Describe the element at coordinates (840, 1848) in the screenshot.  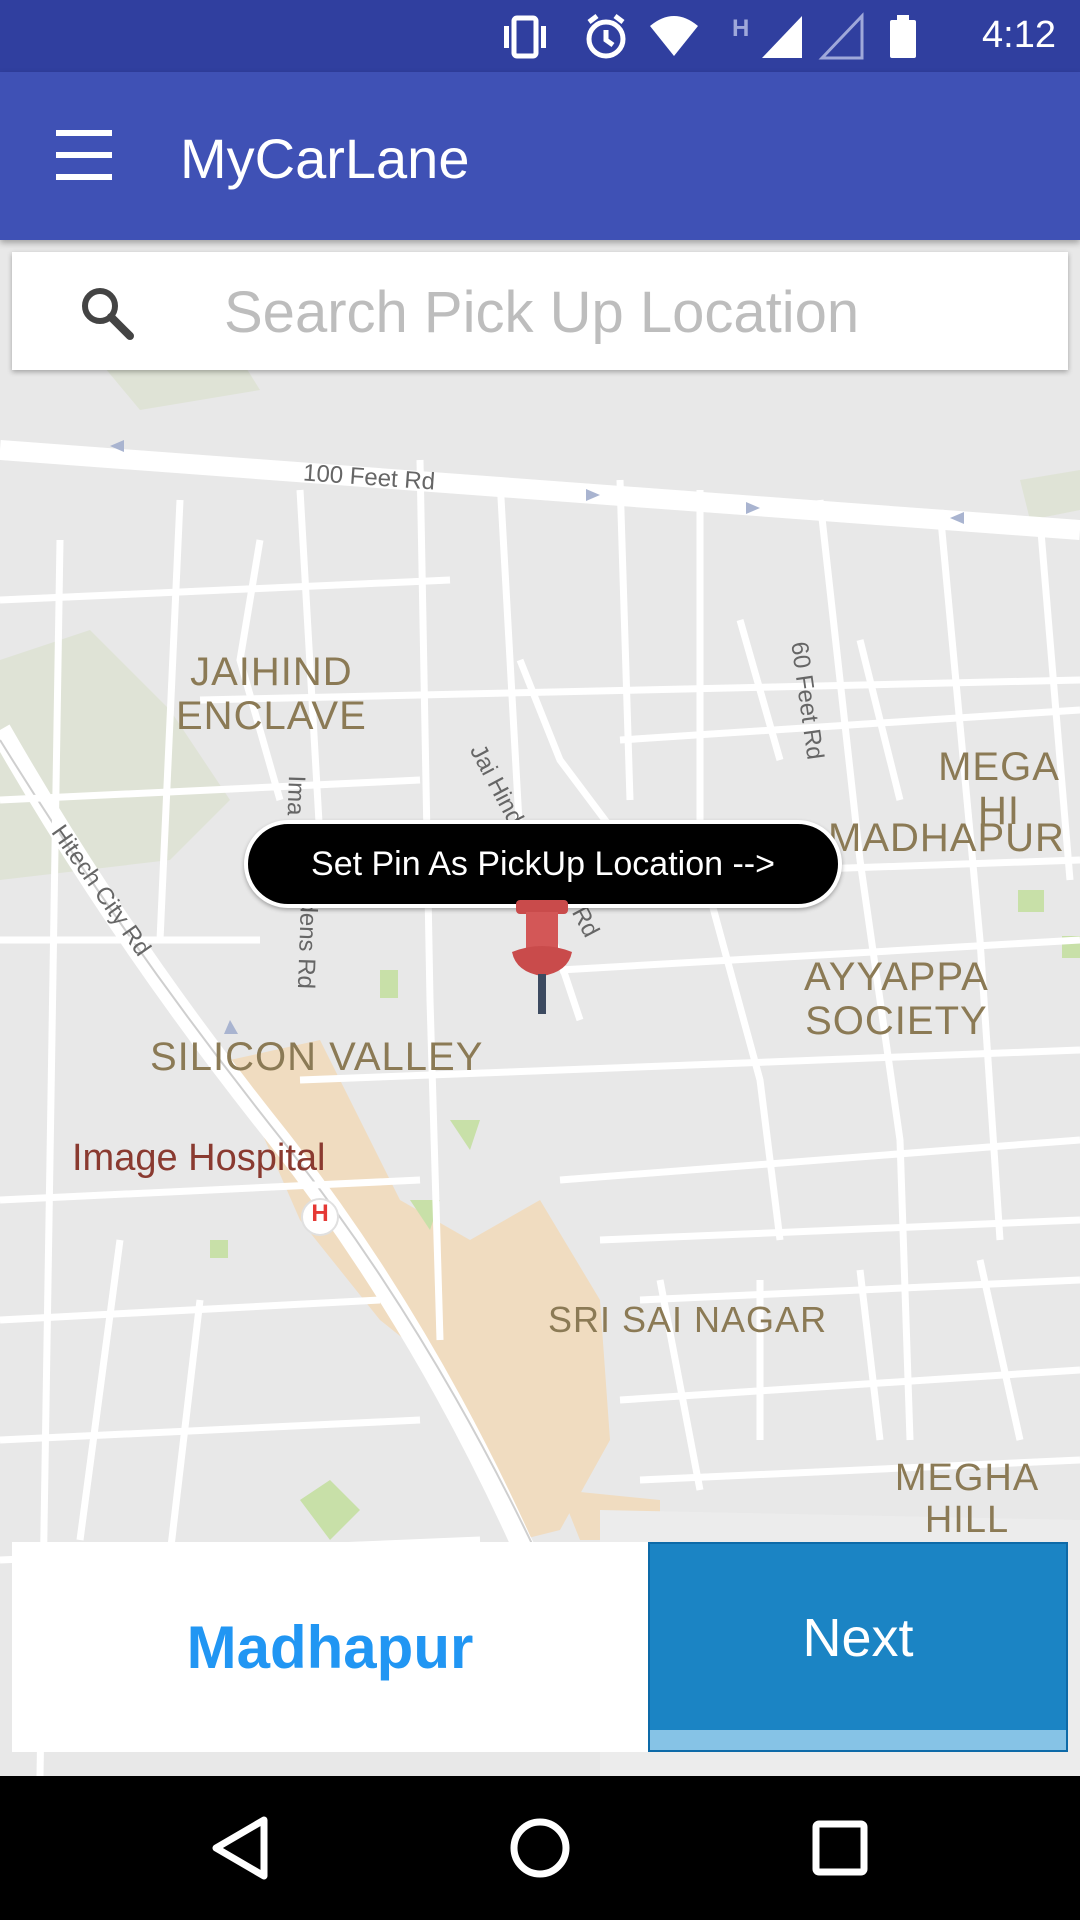
I see `recents-icon` at that location.